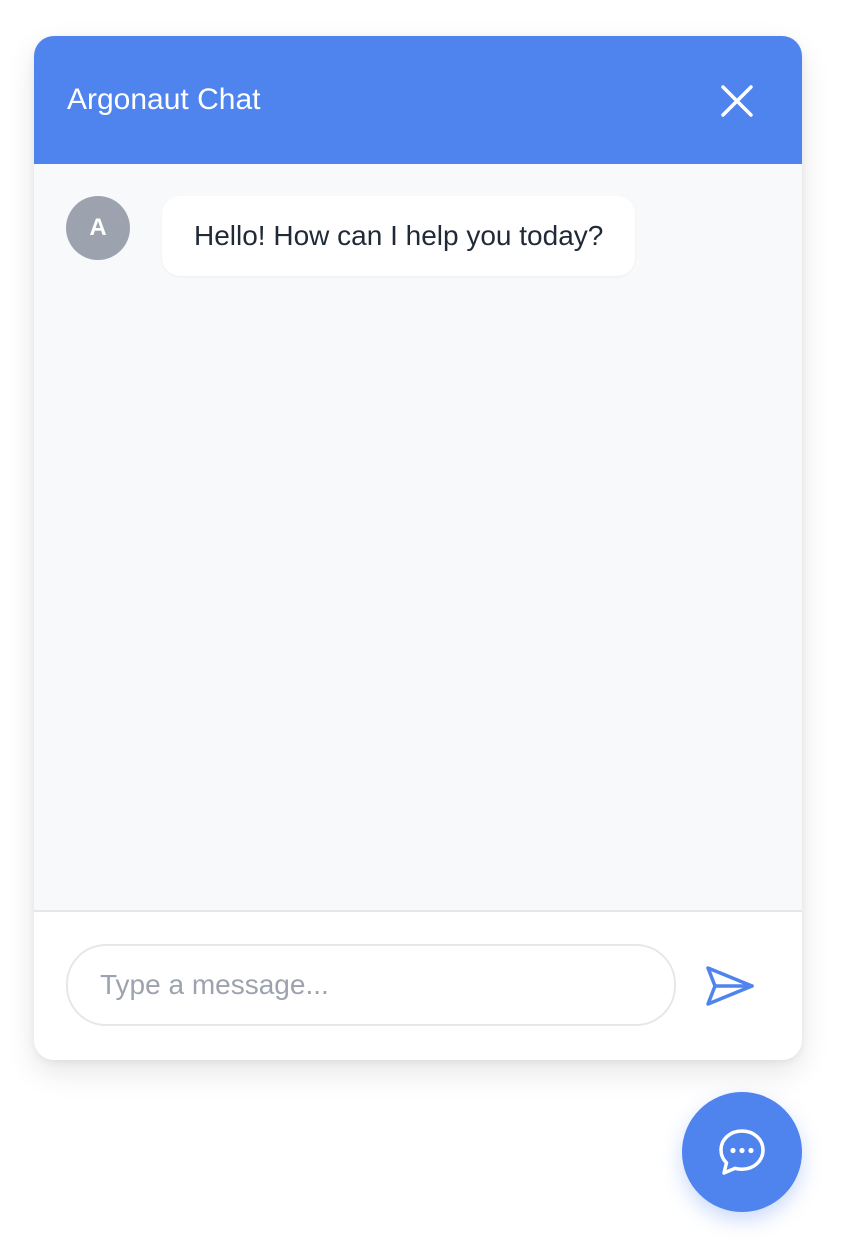  I want to click on send-icon, so click(730, 986).